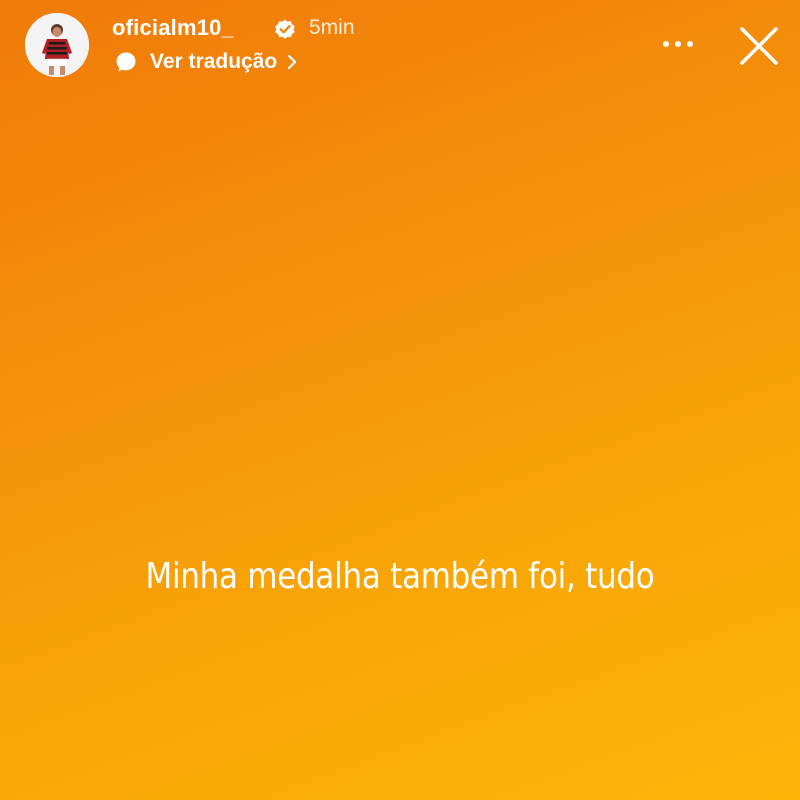 The image size is (800, 800). What do you see at coordinates (400, 576) in the screenshot?
I see `story-caption: Minha medalha também foi, tudo` at bounding box center [400, 576].